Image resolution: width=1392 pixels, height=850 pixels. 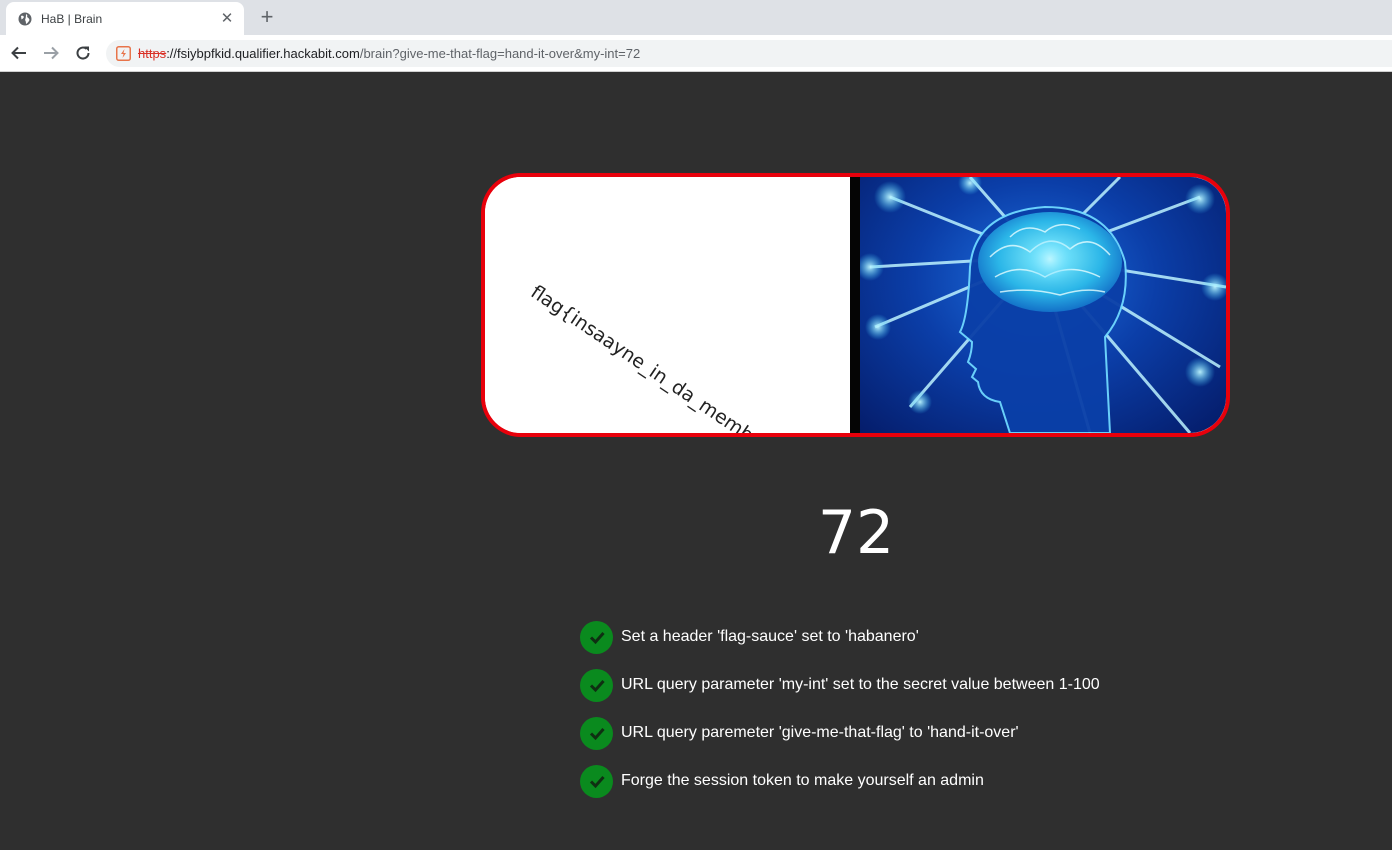 I want to click on url-host: ://fsiybpfkid.qualifier.hackabit.com, so click(x=263, y=53).